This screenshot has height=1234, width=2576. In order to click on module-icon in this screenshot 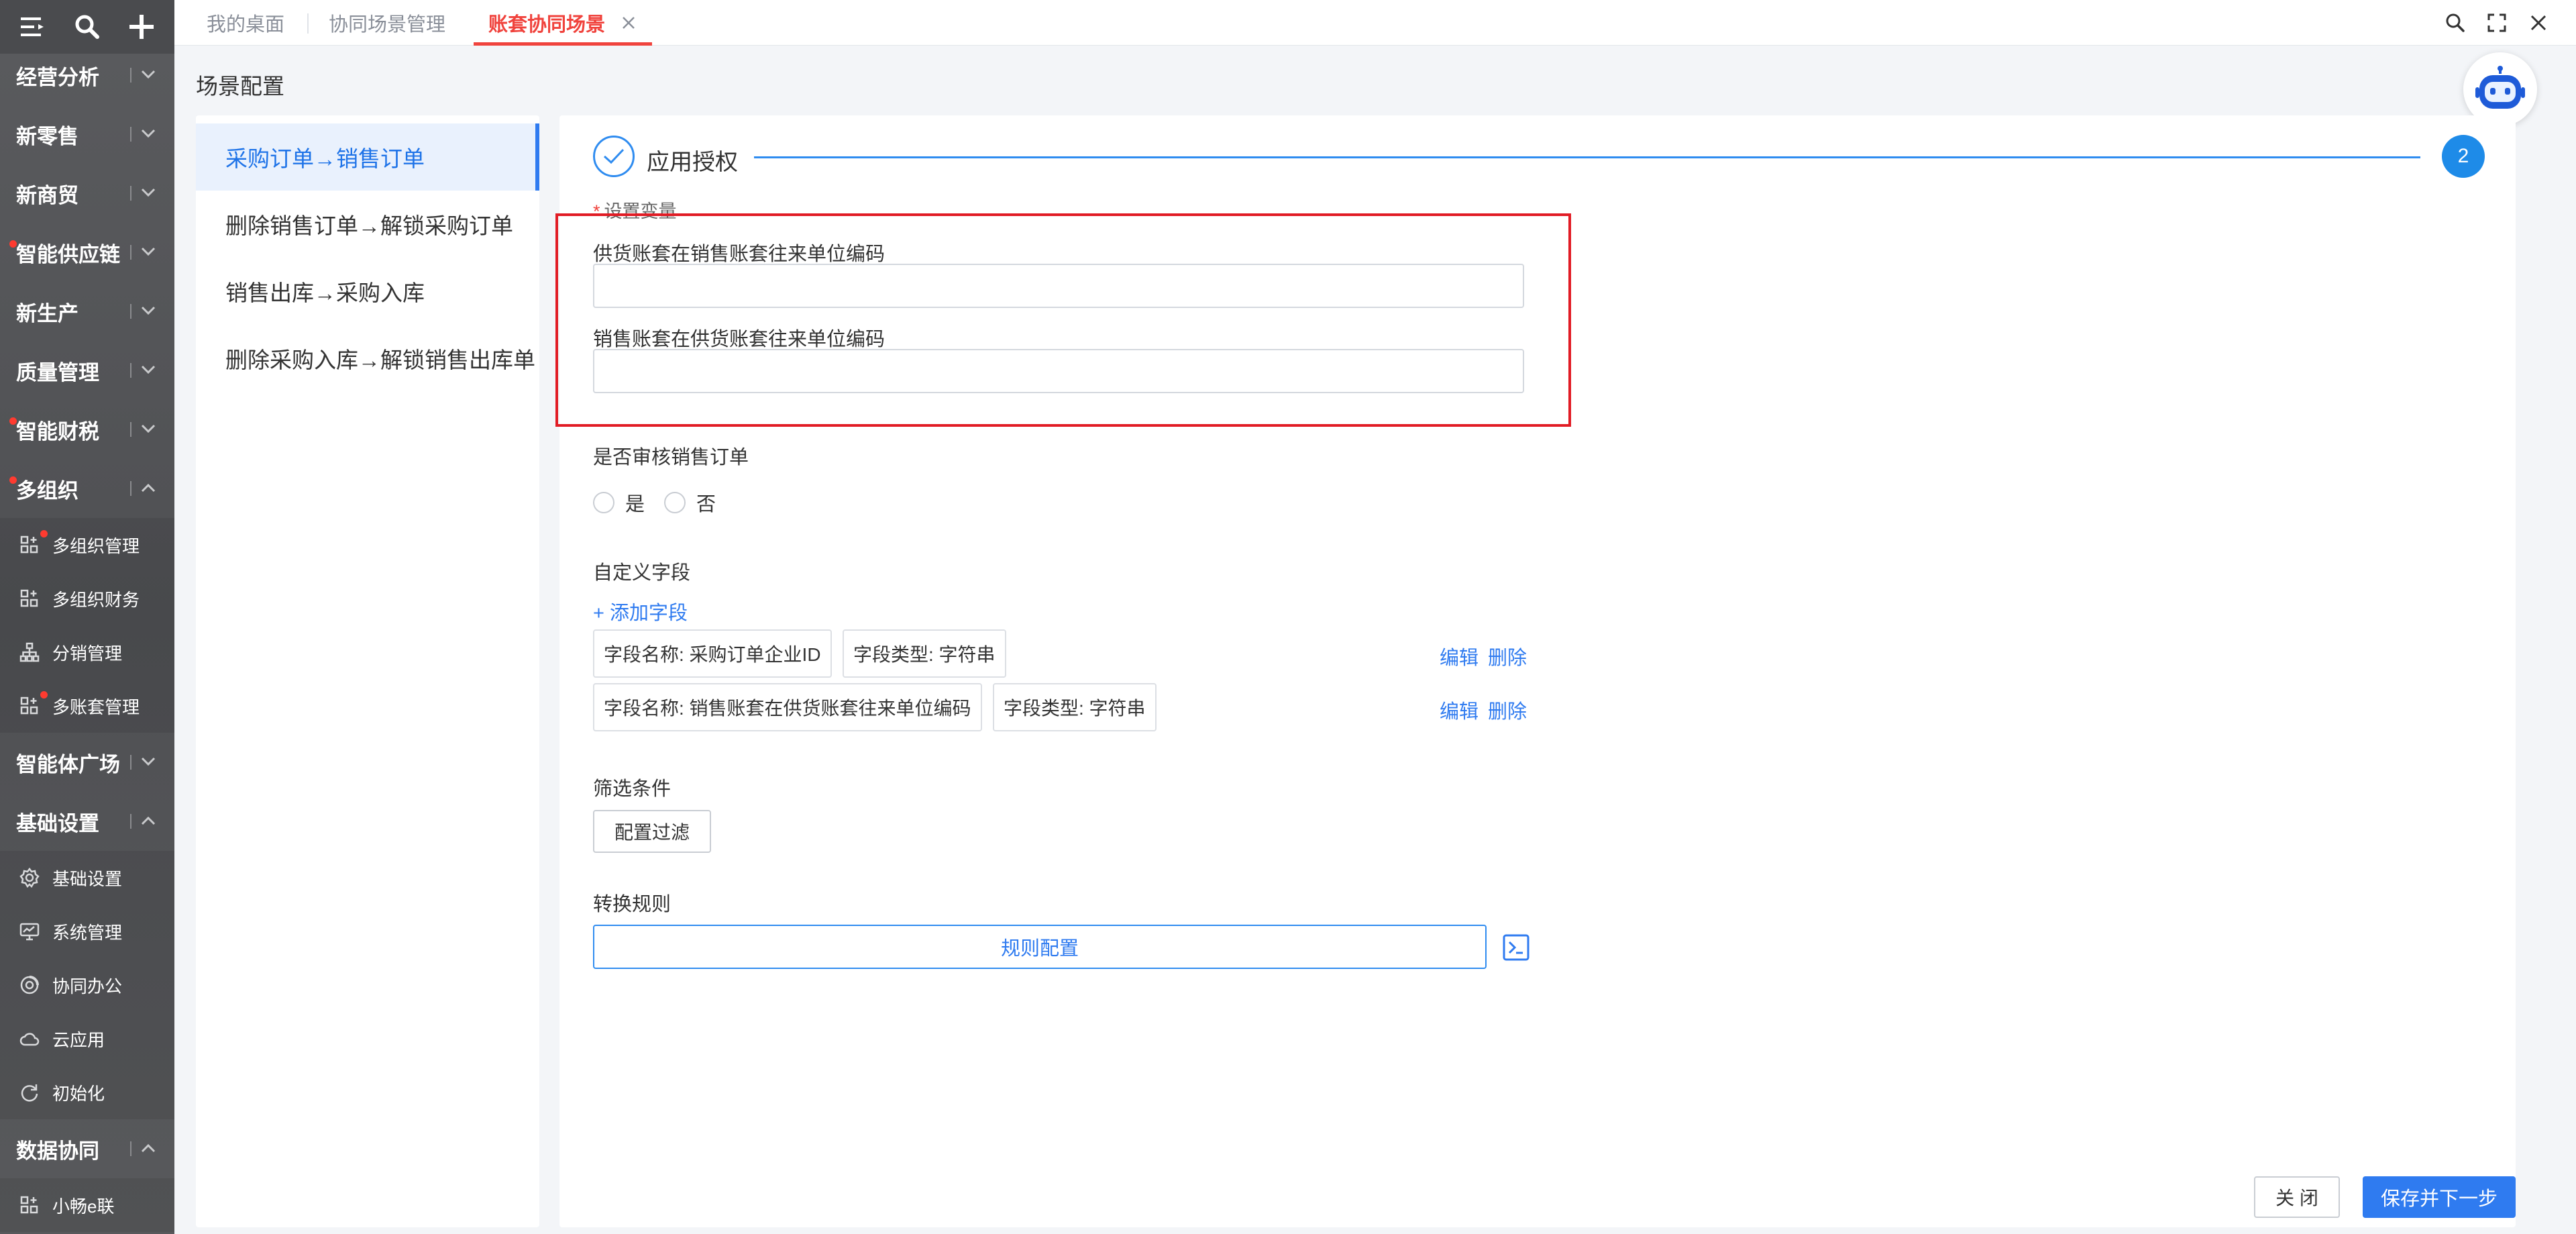, I will do `click(29, 598)`.